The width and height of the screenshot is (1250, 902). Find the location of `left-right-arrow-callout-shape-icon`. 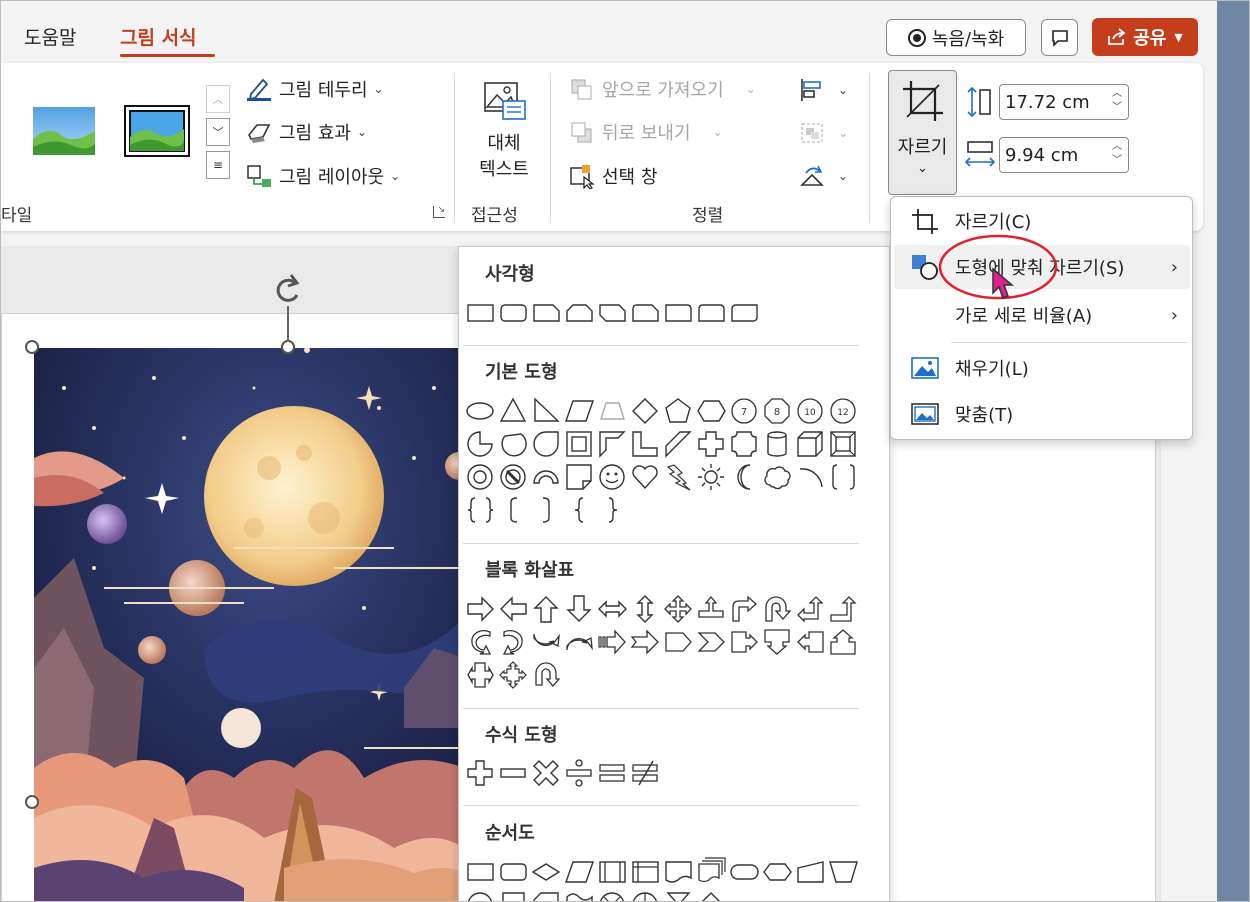

left-right-arrow-callout-shape-icon is located at coordinates (480, 675).